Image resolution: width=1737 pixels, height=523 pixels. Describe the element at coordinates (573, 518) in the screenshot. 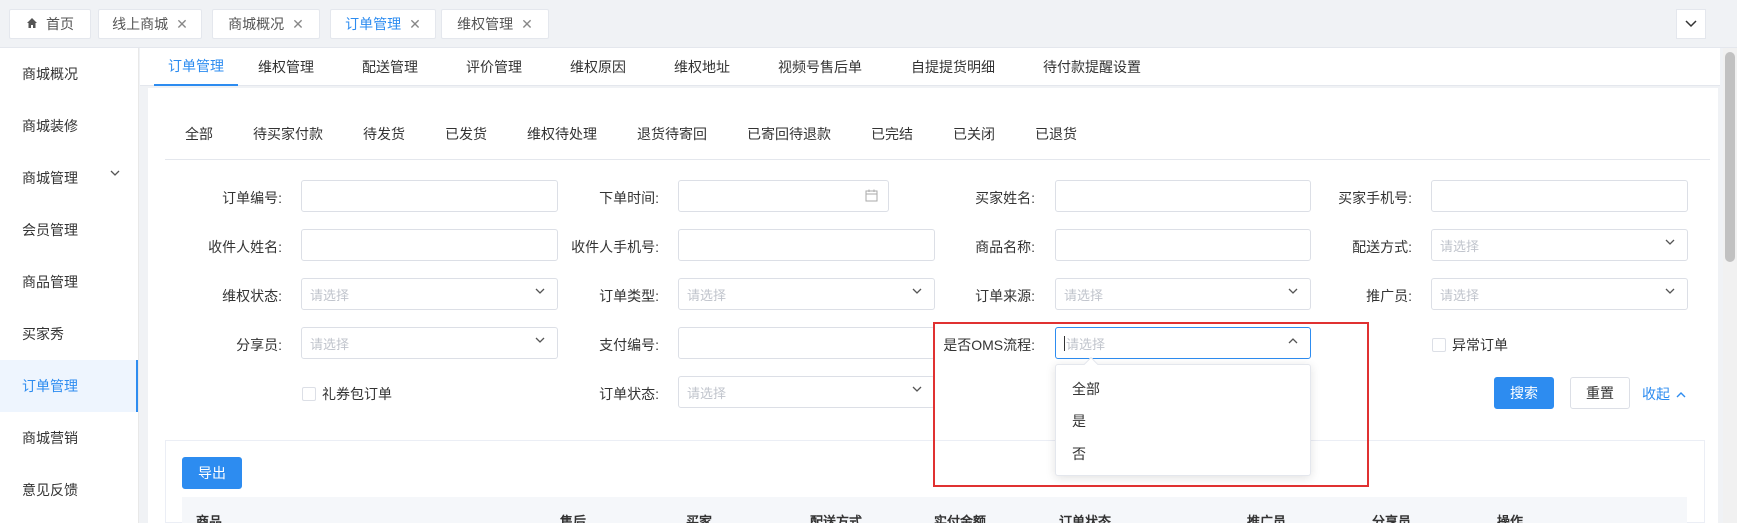

I see `th-aftersale: 售后` at that location.